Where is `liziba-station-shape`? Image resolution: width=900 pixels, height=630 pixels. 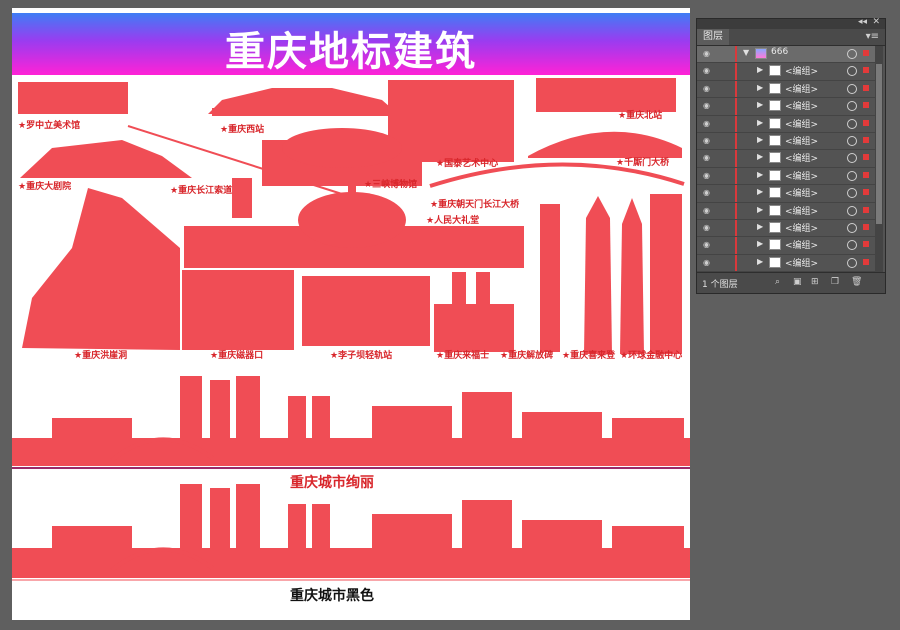 liziba-station-shape is located at coordinates (366, 311).